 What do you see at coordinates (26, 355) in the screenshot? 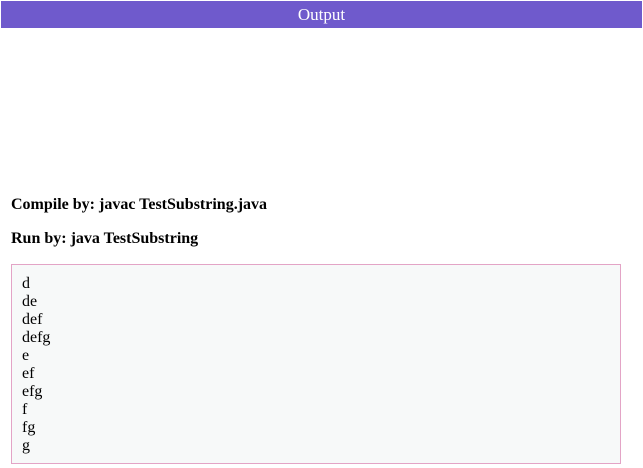
I see `output-line: e` at bounding box center [26, 355].